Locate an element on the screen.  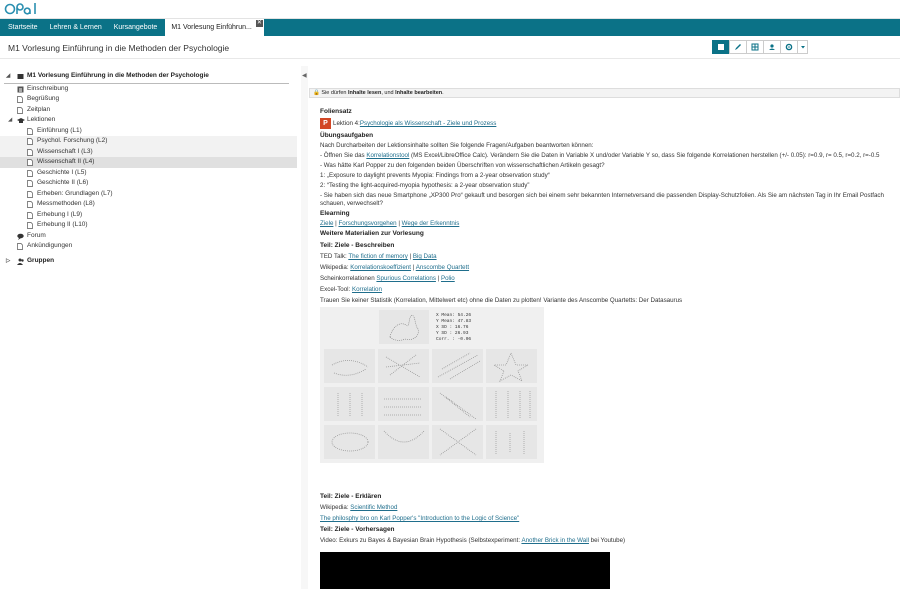
heading-teil1: Teil: Ziele - Beschreiben is located at coordinates (357, 245).